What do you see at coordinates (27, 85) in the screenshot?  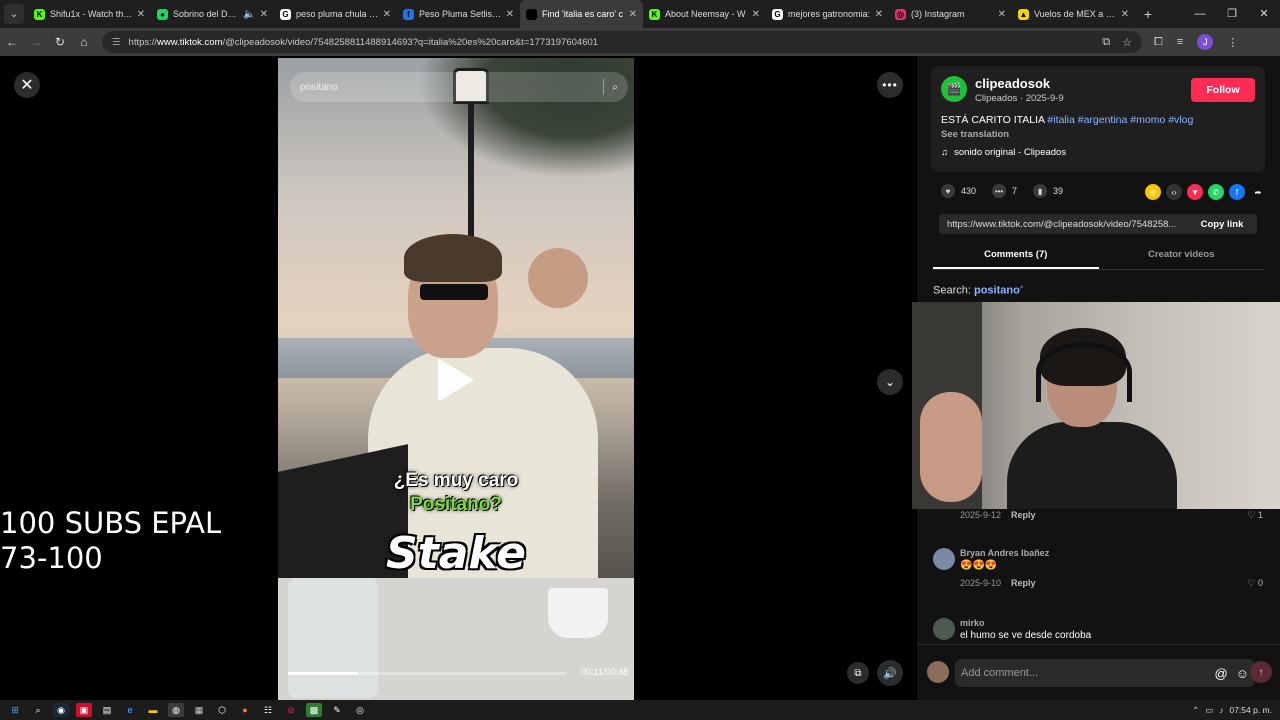 I see `close-video-button: ✕` at bounding box center [27, 85].